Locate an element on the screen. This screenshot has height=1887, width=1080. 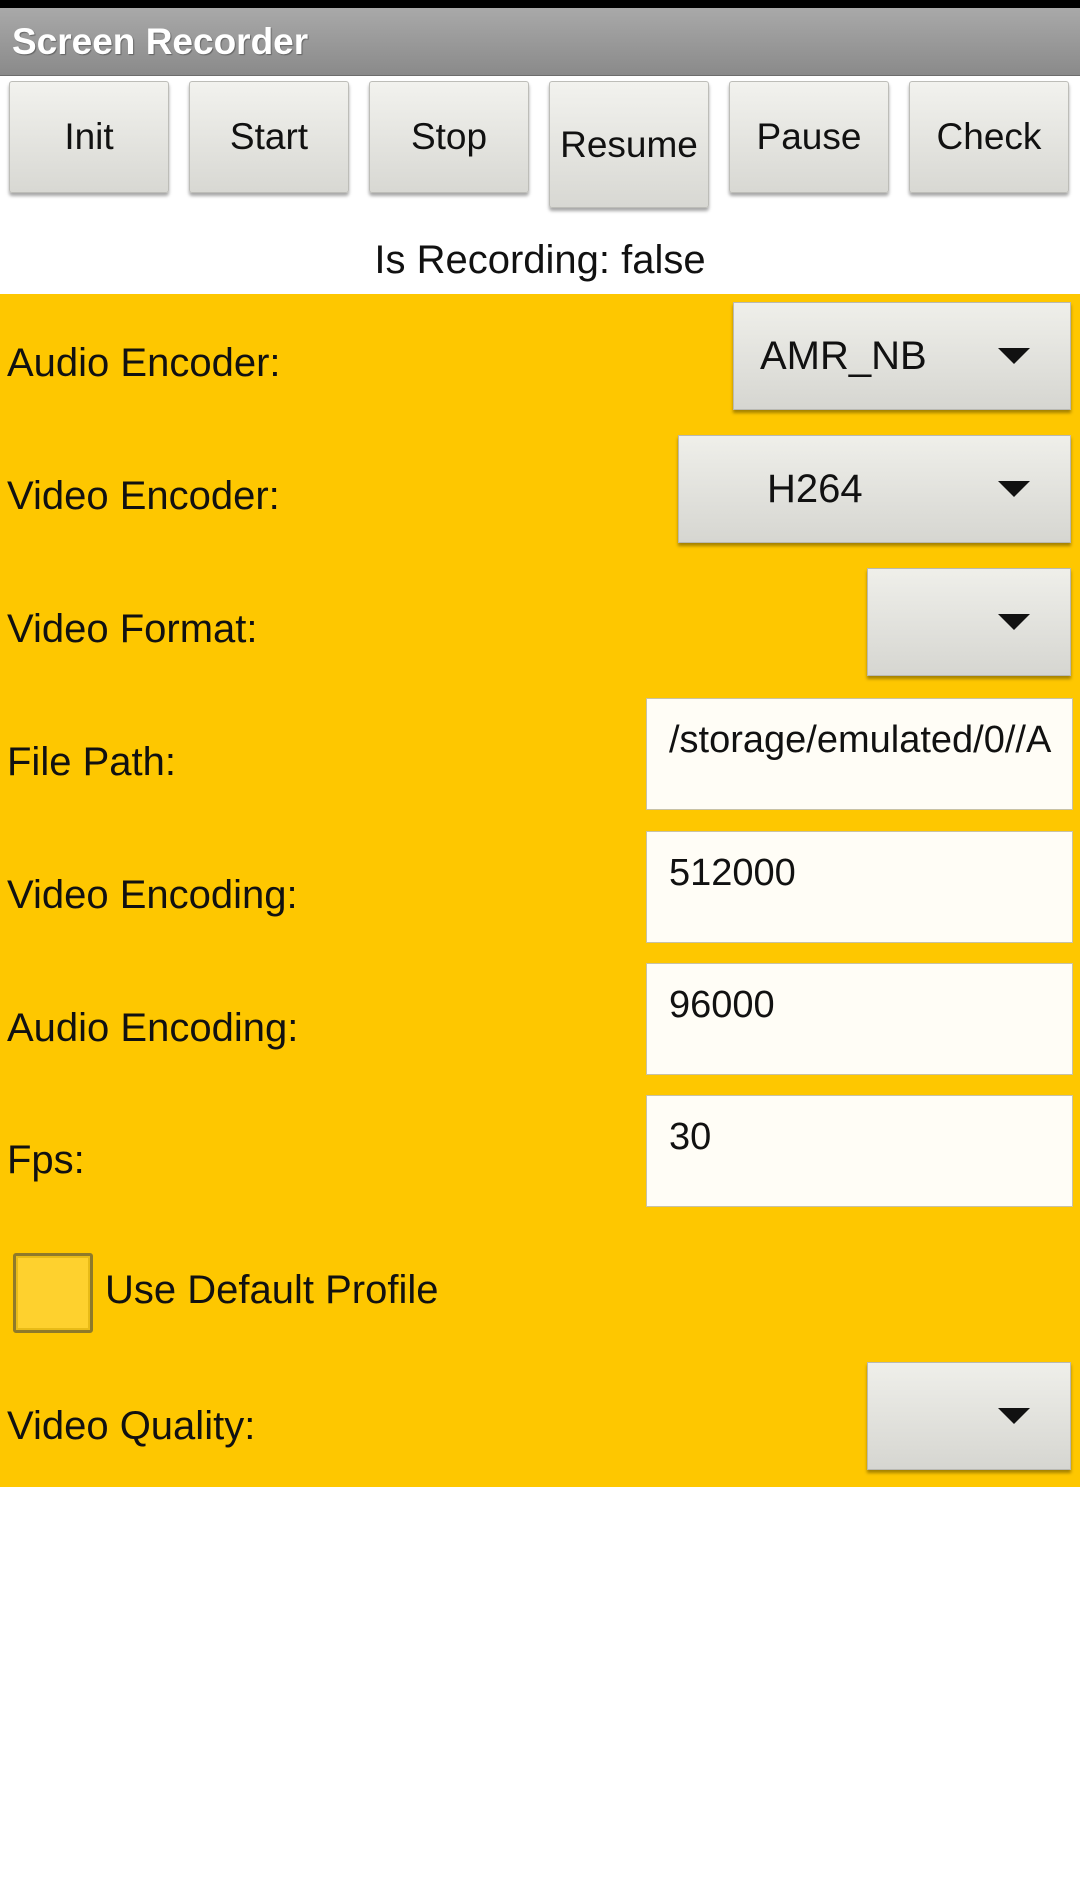
audio-encoder-value: AMR_NB is located at coordinates (843, 355).